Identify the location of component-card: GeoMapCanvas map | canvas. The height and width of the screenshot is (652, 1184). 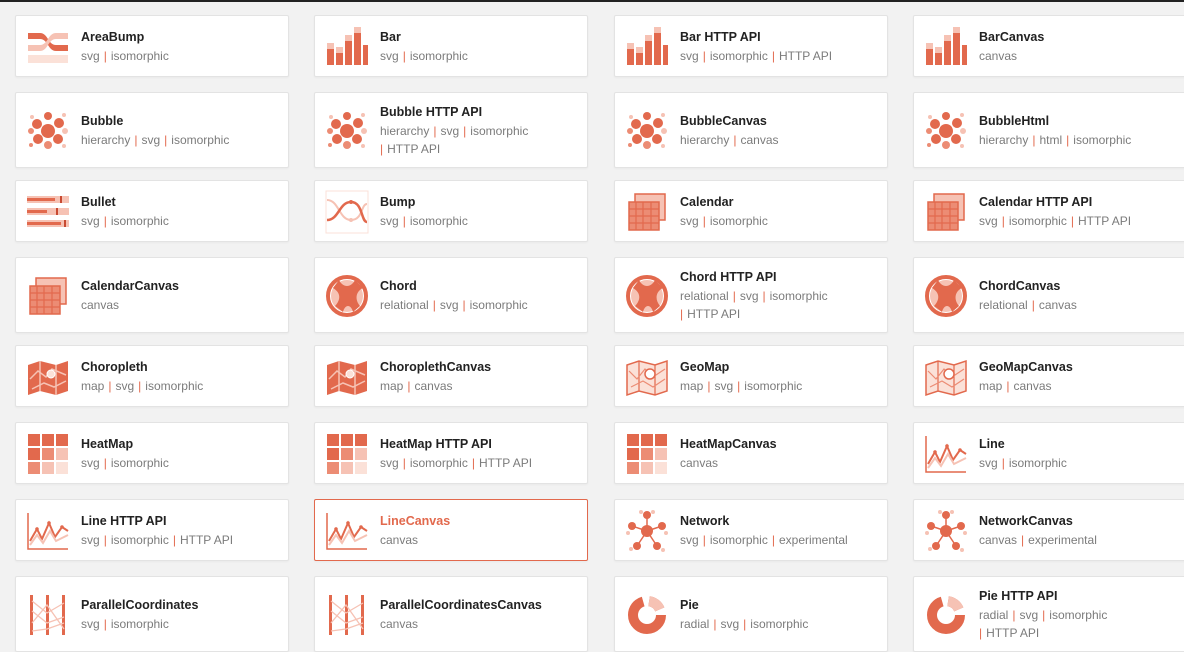
(1048, 376).